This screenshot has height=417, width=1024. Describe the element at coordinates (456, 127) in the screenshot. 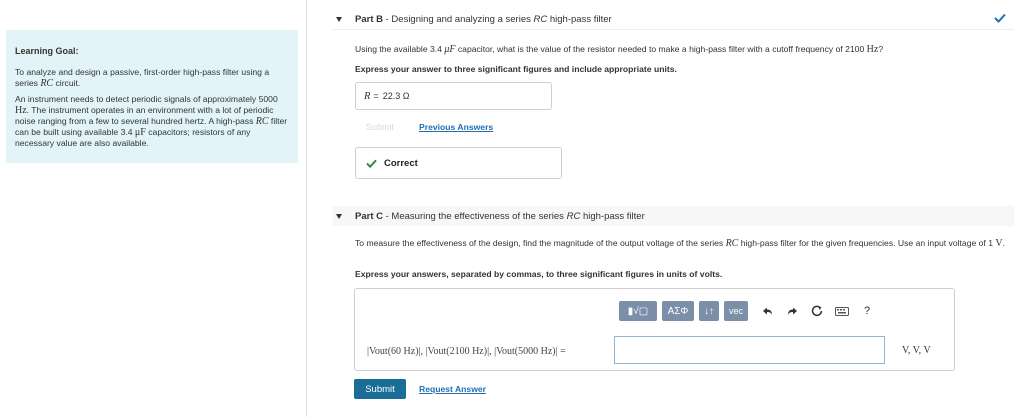

I see `previous-answers-link: Previous Answers` at that location.